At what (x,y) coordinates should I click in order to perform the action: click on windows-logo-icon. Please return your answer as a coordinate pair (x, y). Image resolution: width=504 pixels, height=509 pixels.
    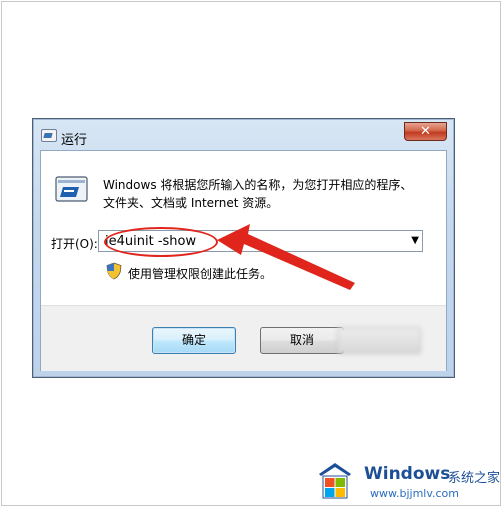
    Looking at the image, I should click on (335, 481).